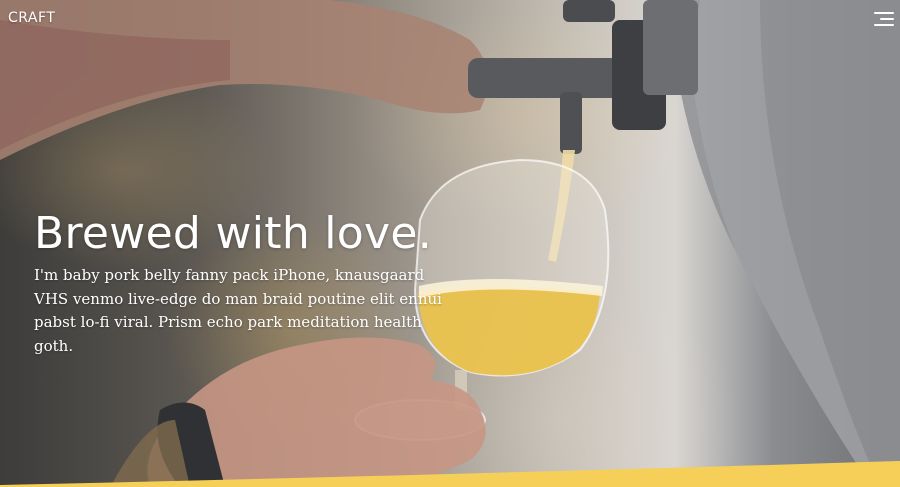 This screenshot has height=487, width=900. What do you see at coordinates (233, 233) in the screenshot?
I see `hero-headline: Brewed with love.` at bounding box center [233, 233].